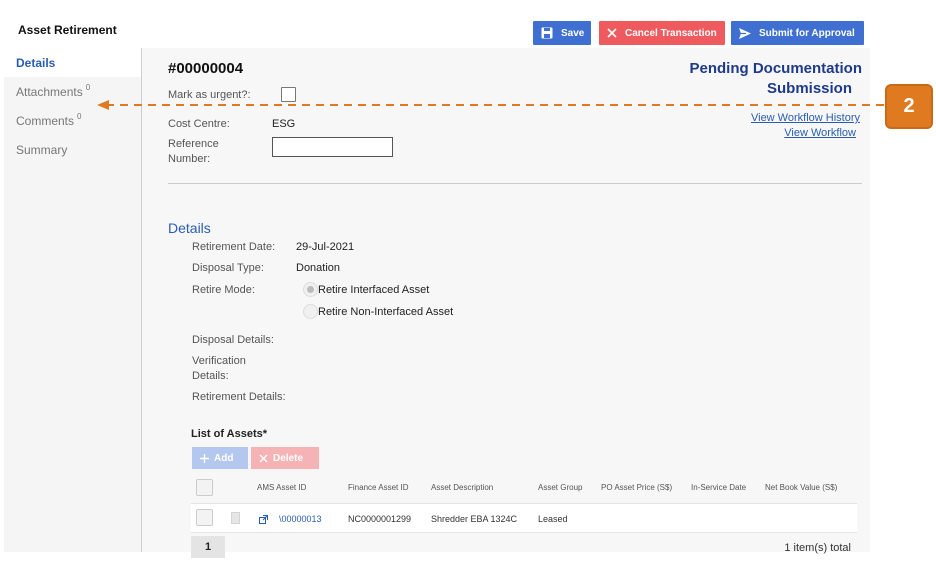 This screenshot has height=574, width=936. Describe the element at coordinates (281, 487) in the screenshot. I see `column-header: AMS Asset ID` at that location.